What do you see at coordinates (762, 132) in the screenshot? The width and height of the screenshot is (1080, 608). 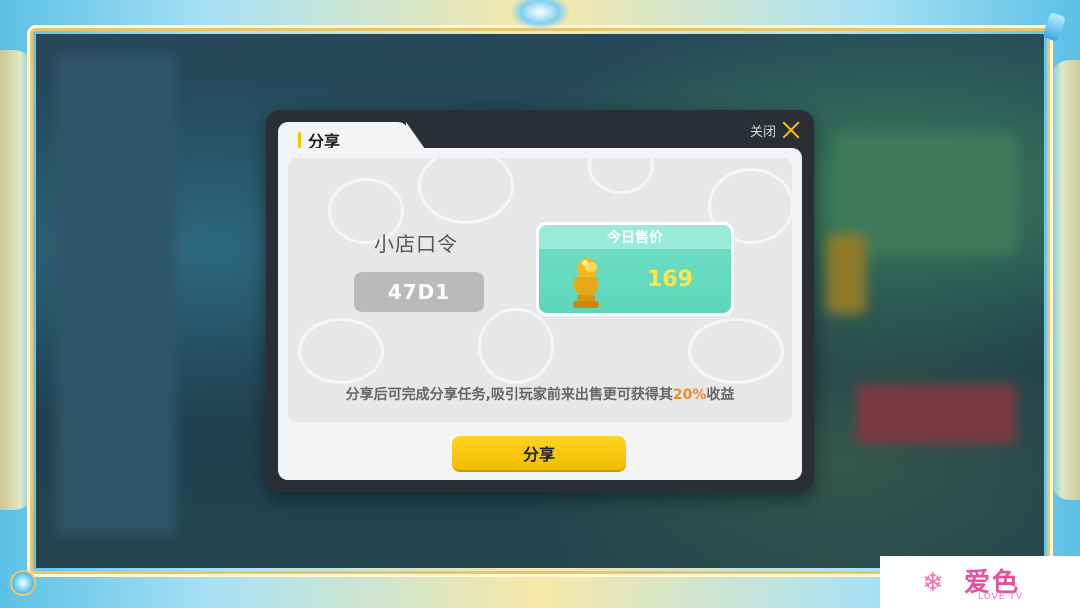 I see `close-label: 关闭` at bounding box center [762, 132].